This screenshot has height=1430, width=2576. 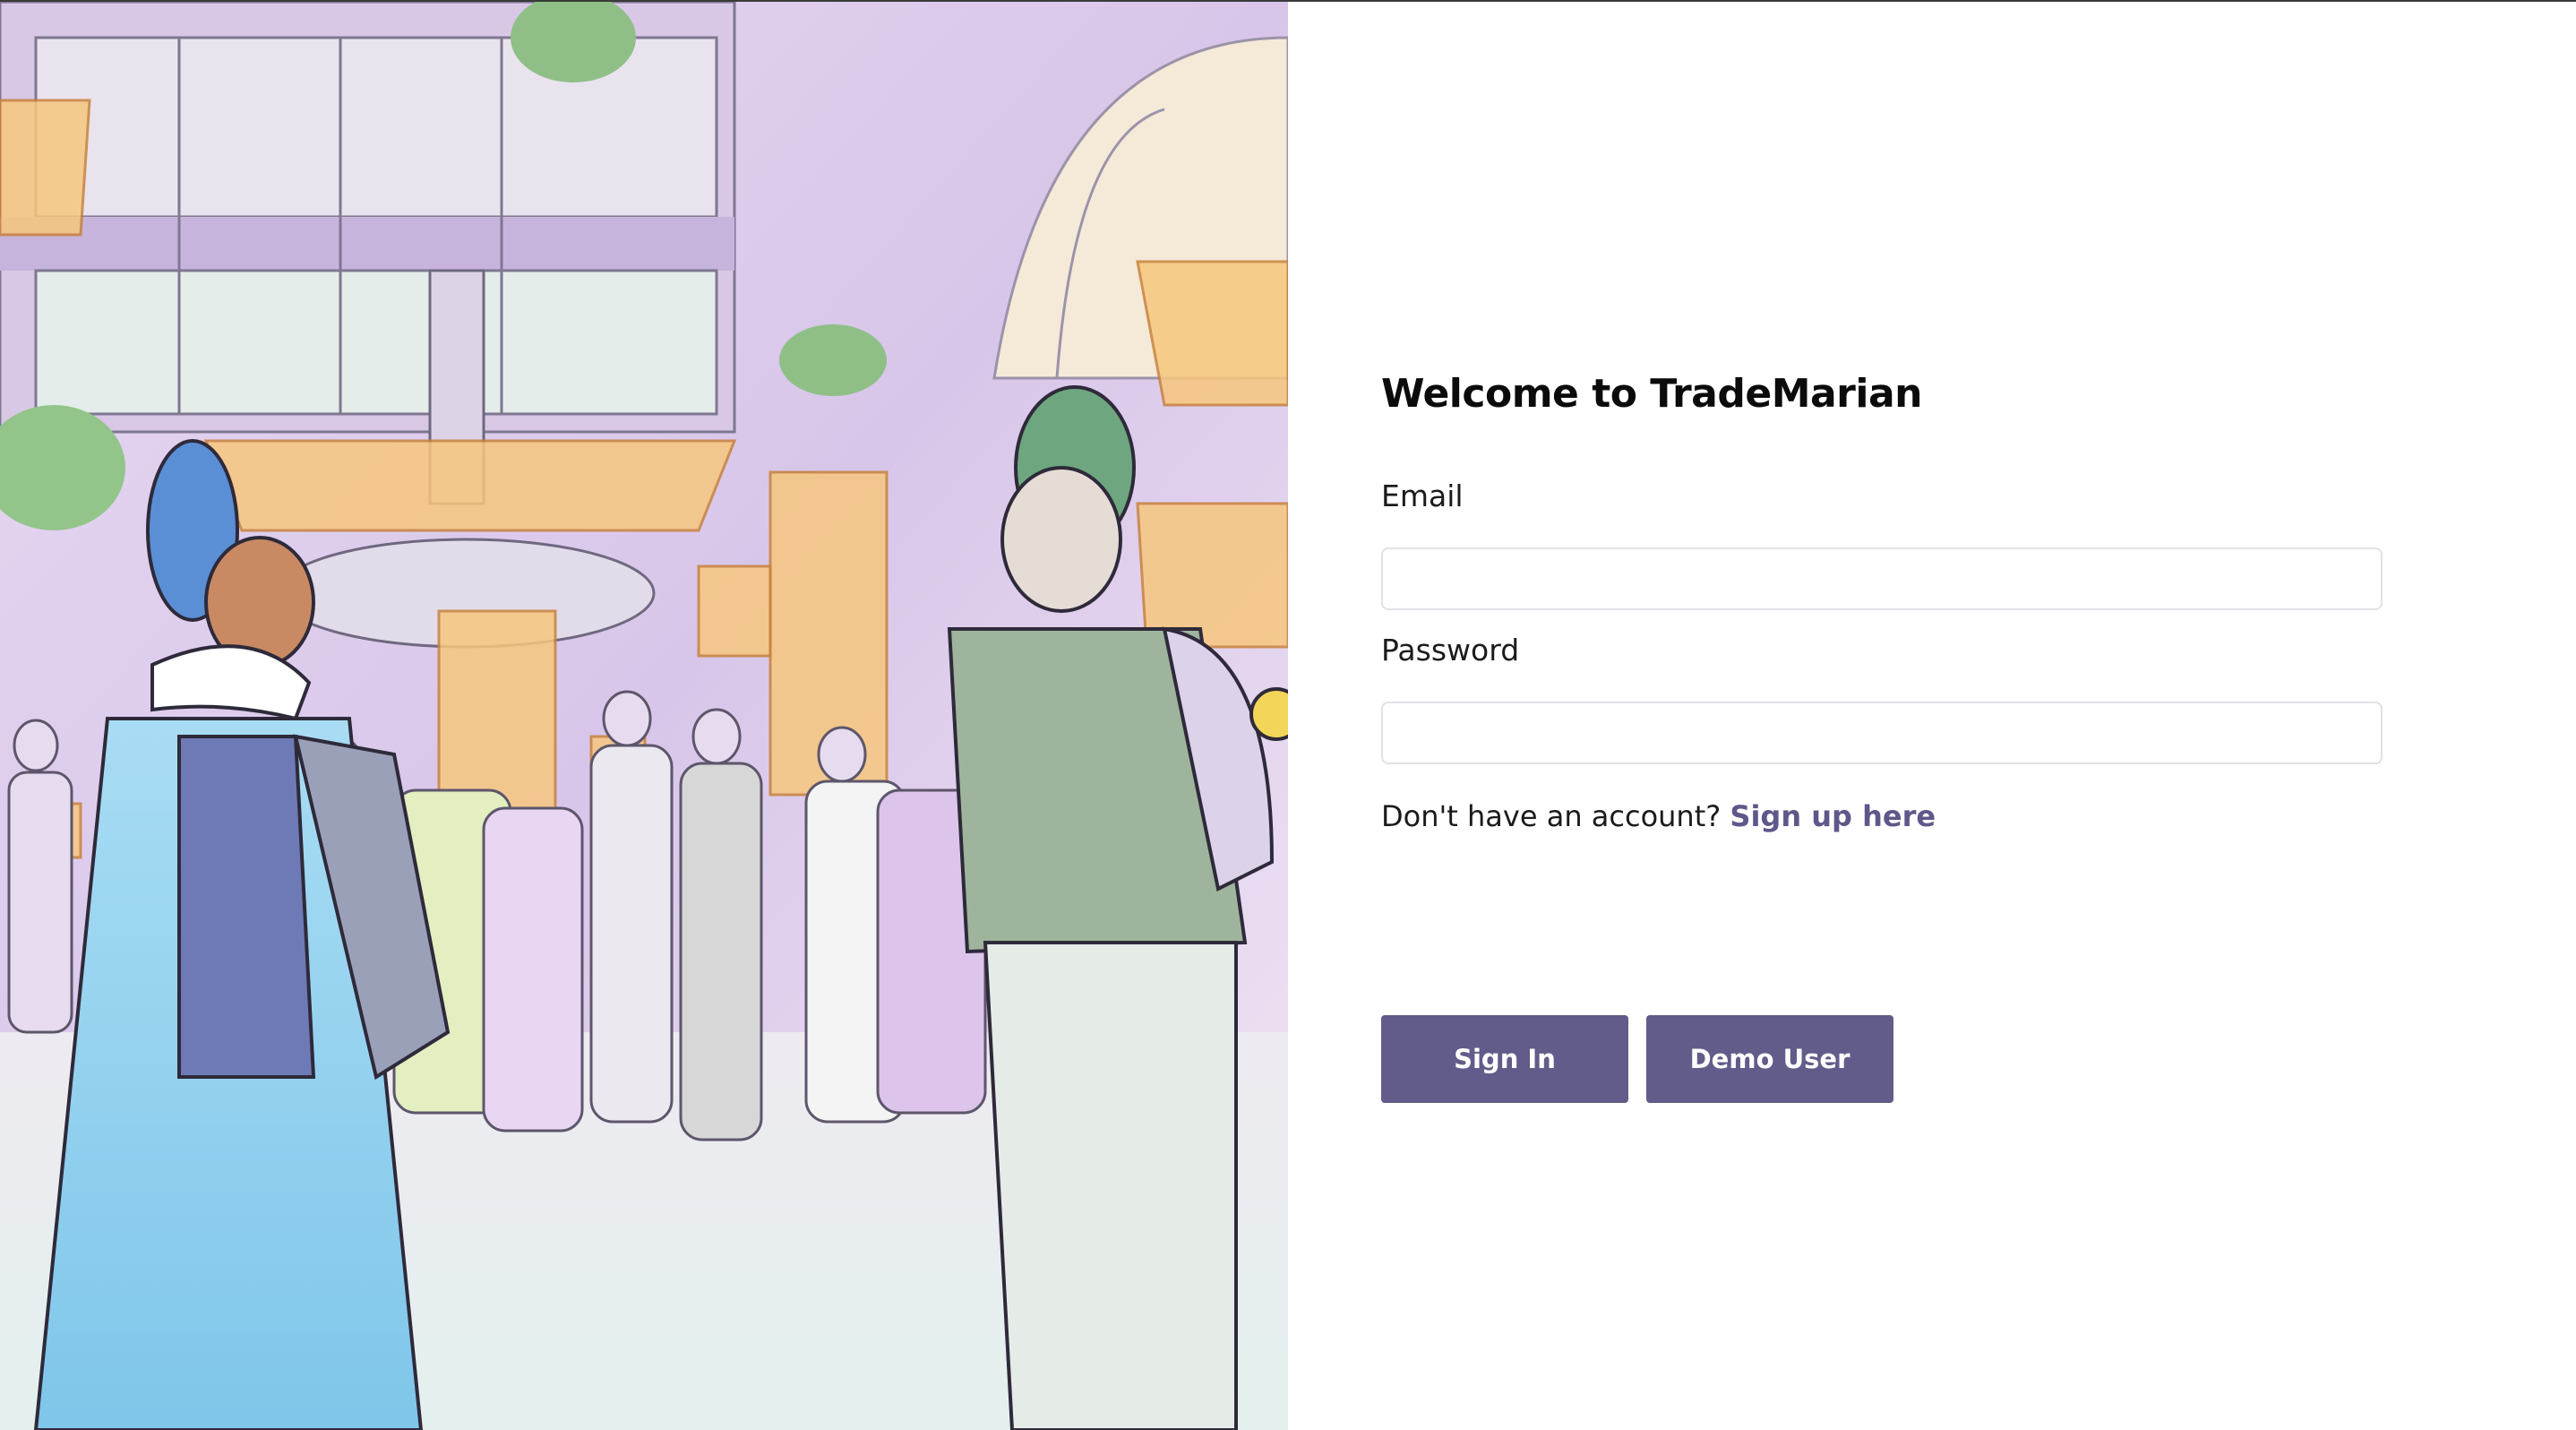 I want to click on page-title: Welcome to TradeMarian, so click(x=1651, y=394).